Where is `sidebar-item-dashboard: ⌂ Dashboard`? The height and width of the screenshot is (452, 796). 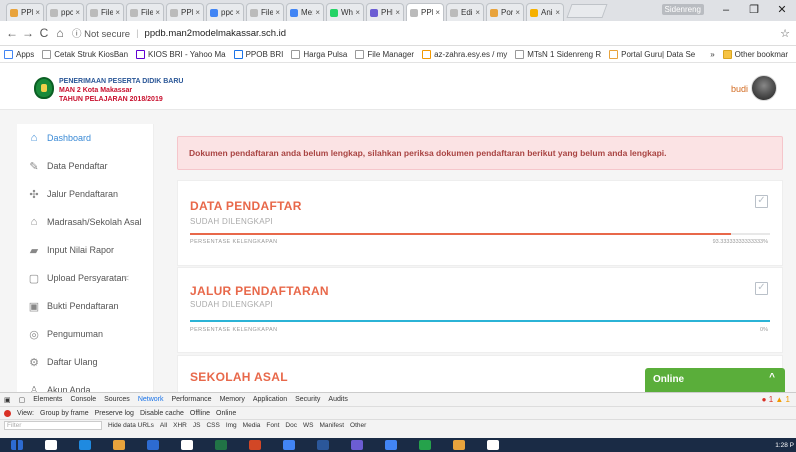
sidebar-item-dashboard: ⌂ Dashboard is located at coordinates (85, 138).